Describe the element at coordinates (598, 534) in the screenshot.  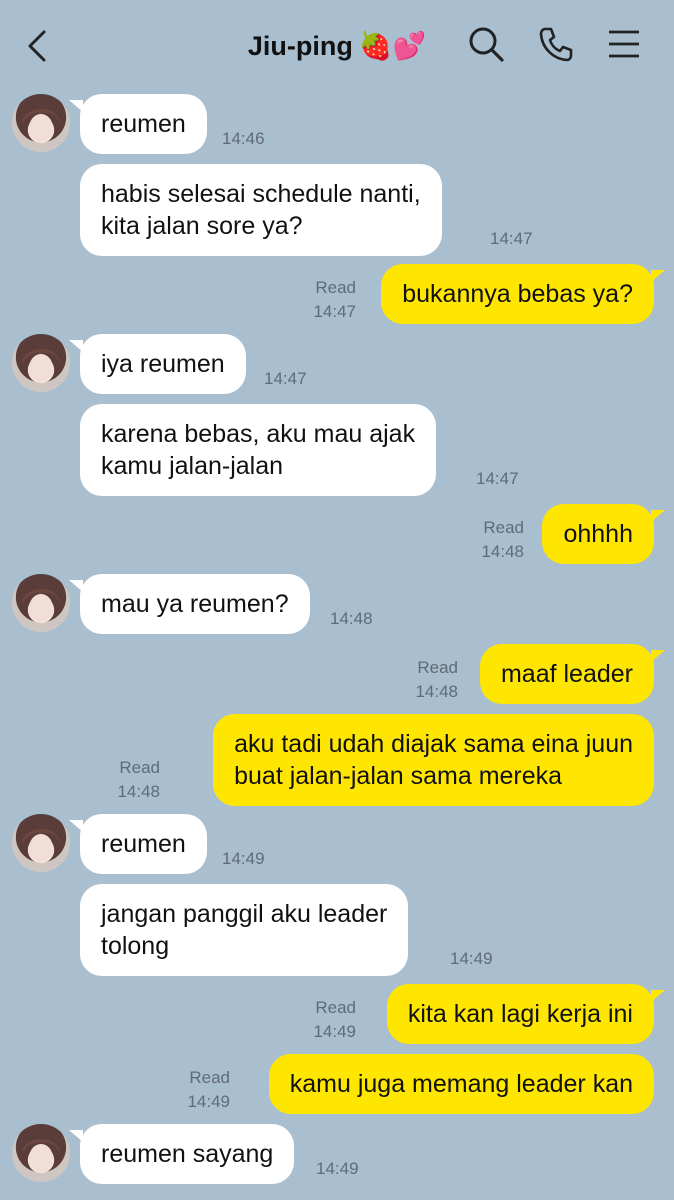
I see `message-text: ohhhh` at that location.